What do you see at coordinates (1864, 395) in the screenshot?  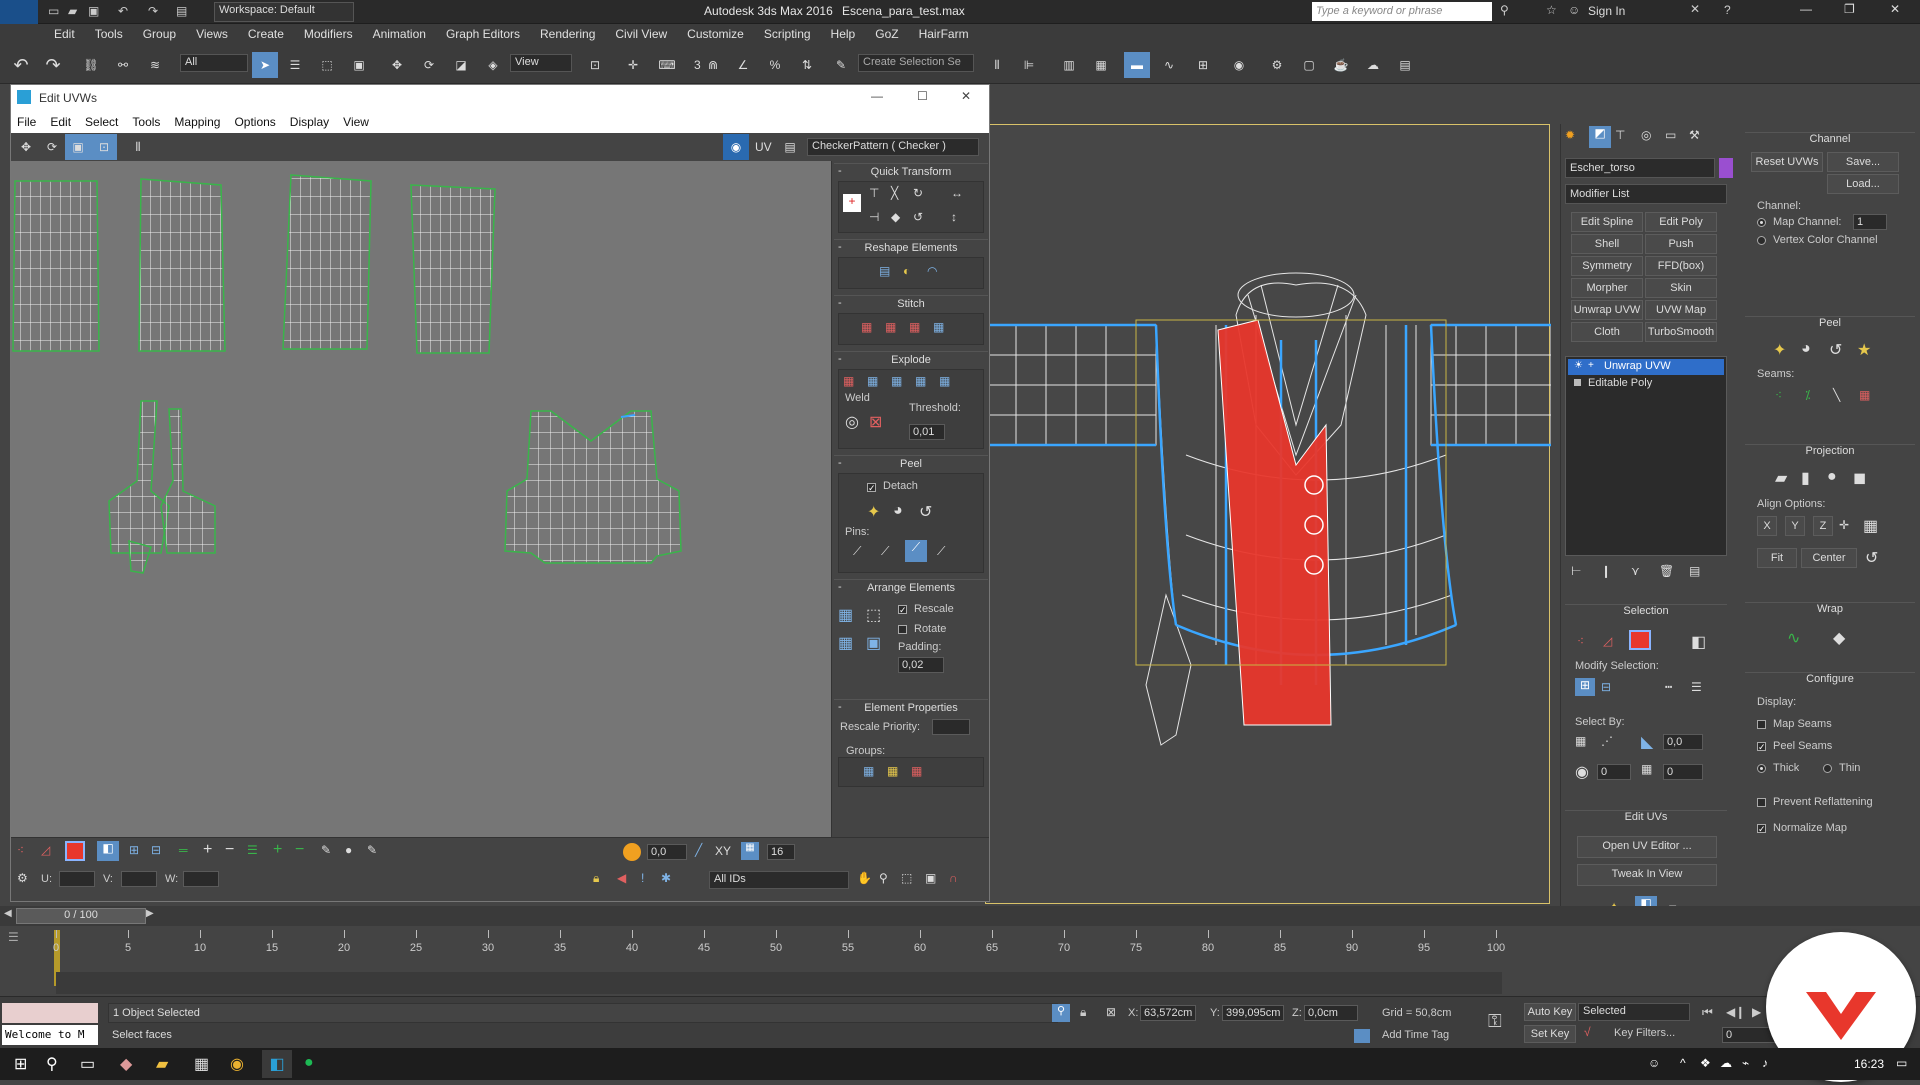 I see `seams-to-edge-sel-icon: ▦` at bounding box center [1864, 395].